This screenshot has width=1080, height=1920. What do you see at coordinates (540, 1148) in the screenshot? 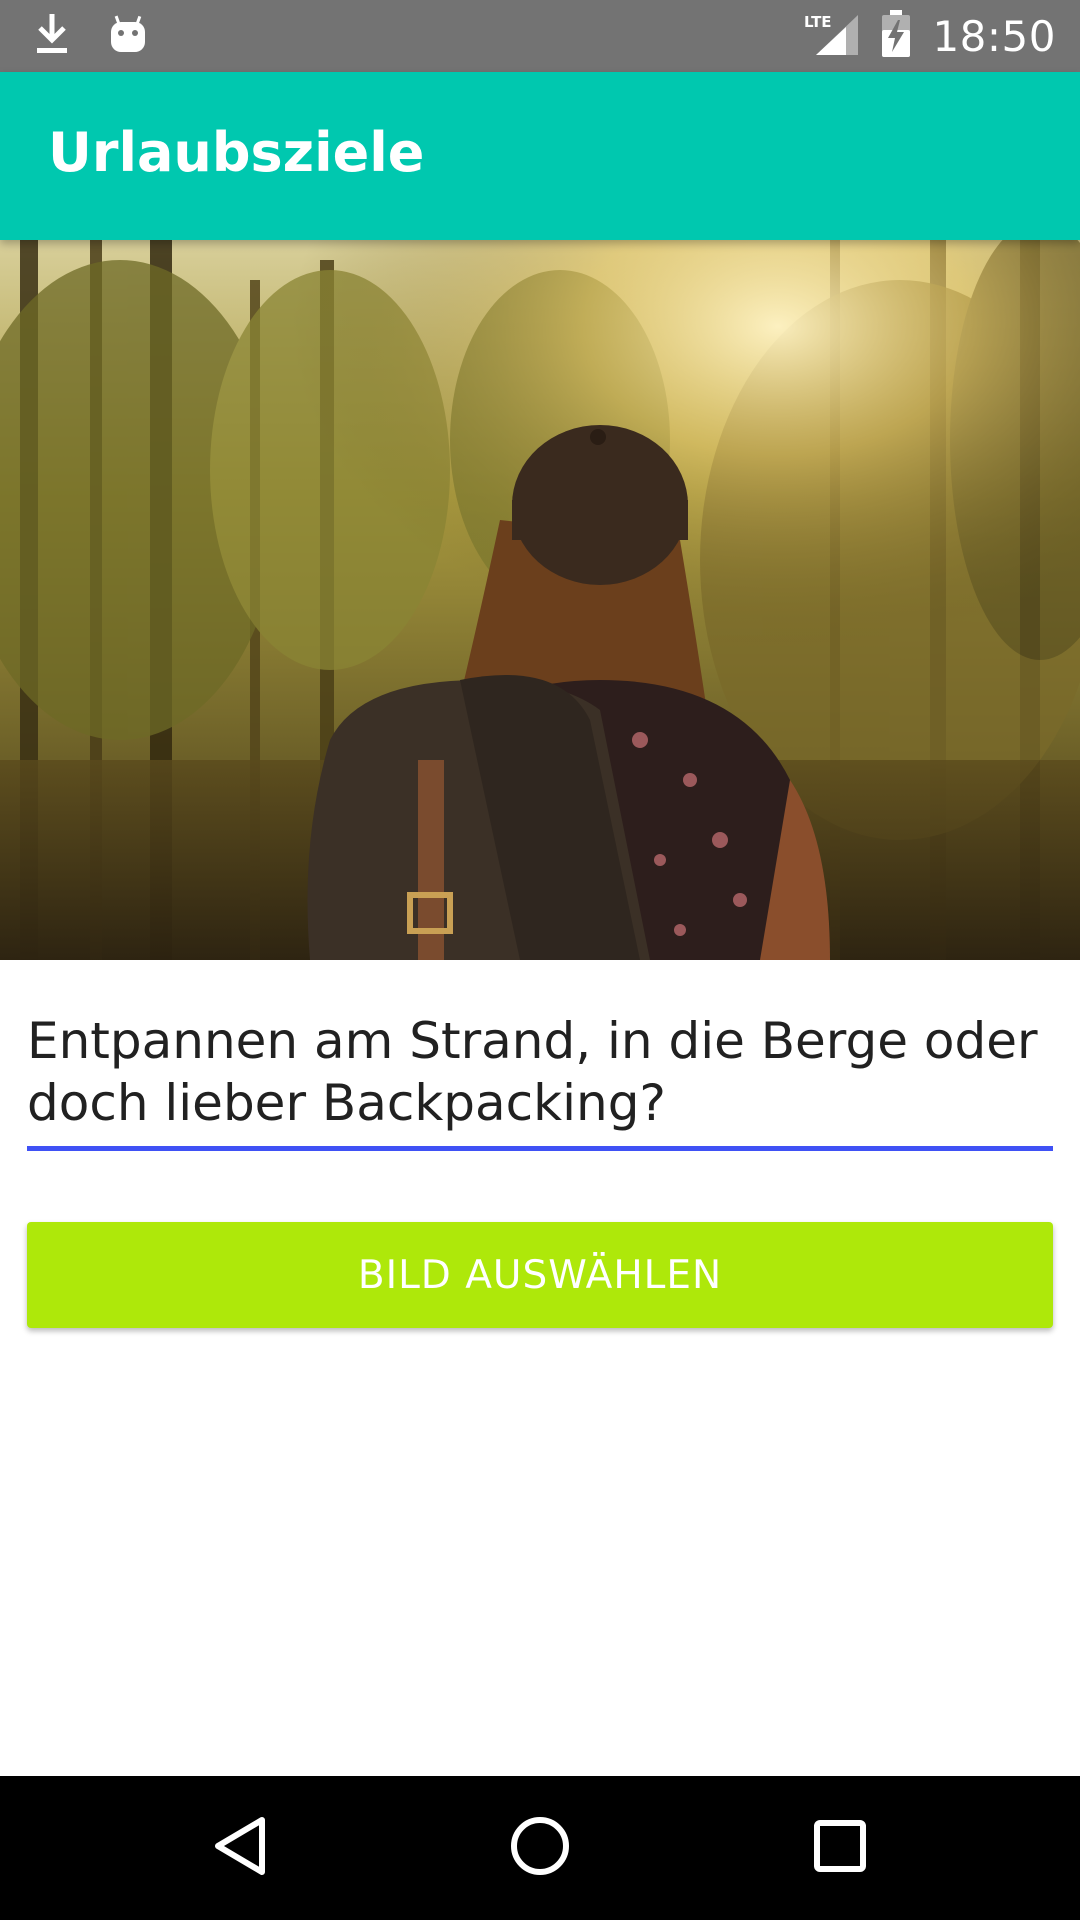
I see `text-field-underline` at bounding box center [540, 1148].